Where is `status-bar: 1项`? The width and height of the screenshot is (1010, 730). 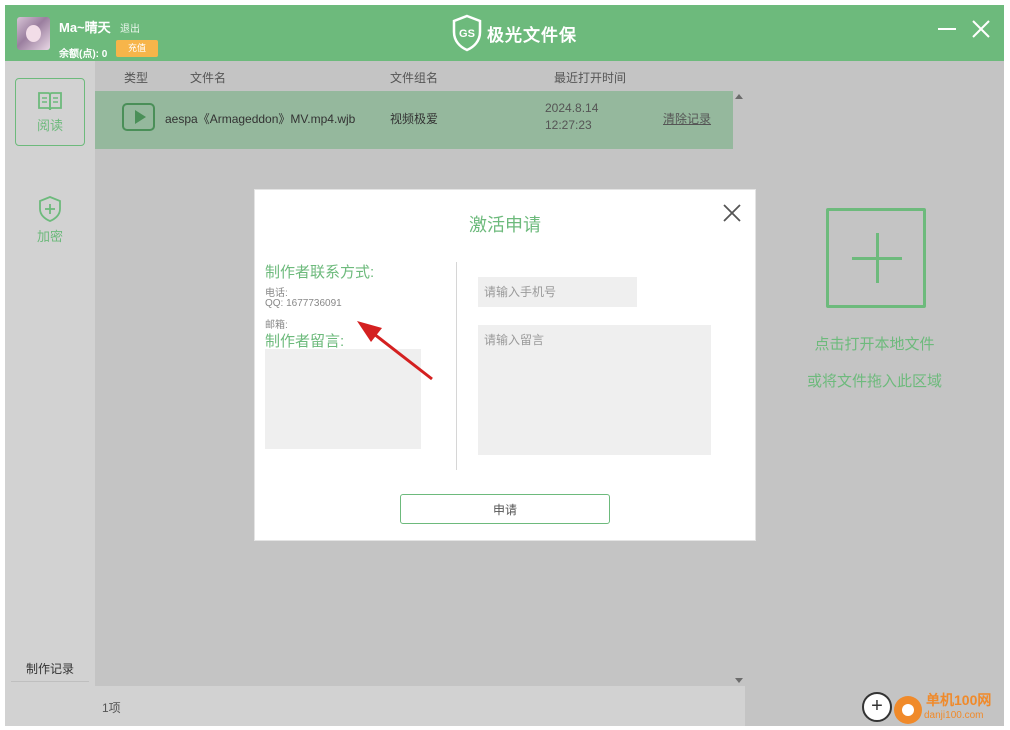
status-bar: 1项 is located at coordinates (420, 706).